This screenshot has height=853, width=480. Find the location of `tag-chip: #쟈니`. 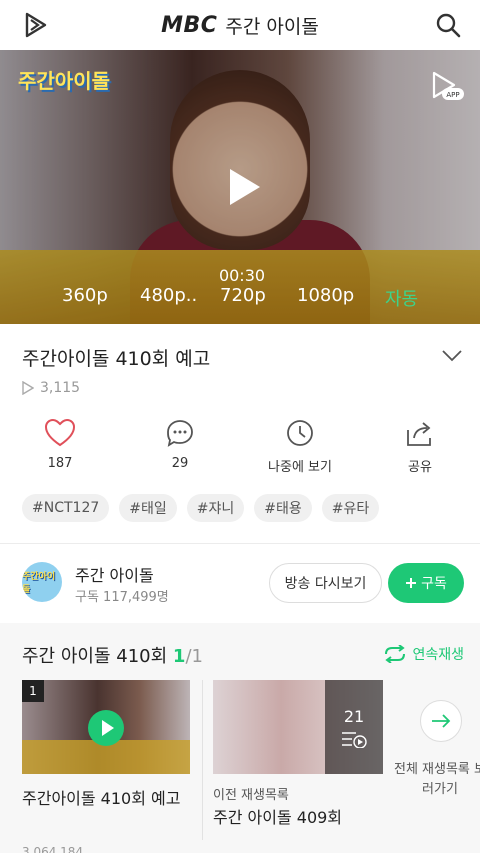

tag-chip: #쟈니 is located at coordinates (215, 508).